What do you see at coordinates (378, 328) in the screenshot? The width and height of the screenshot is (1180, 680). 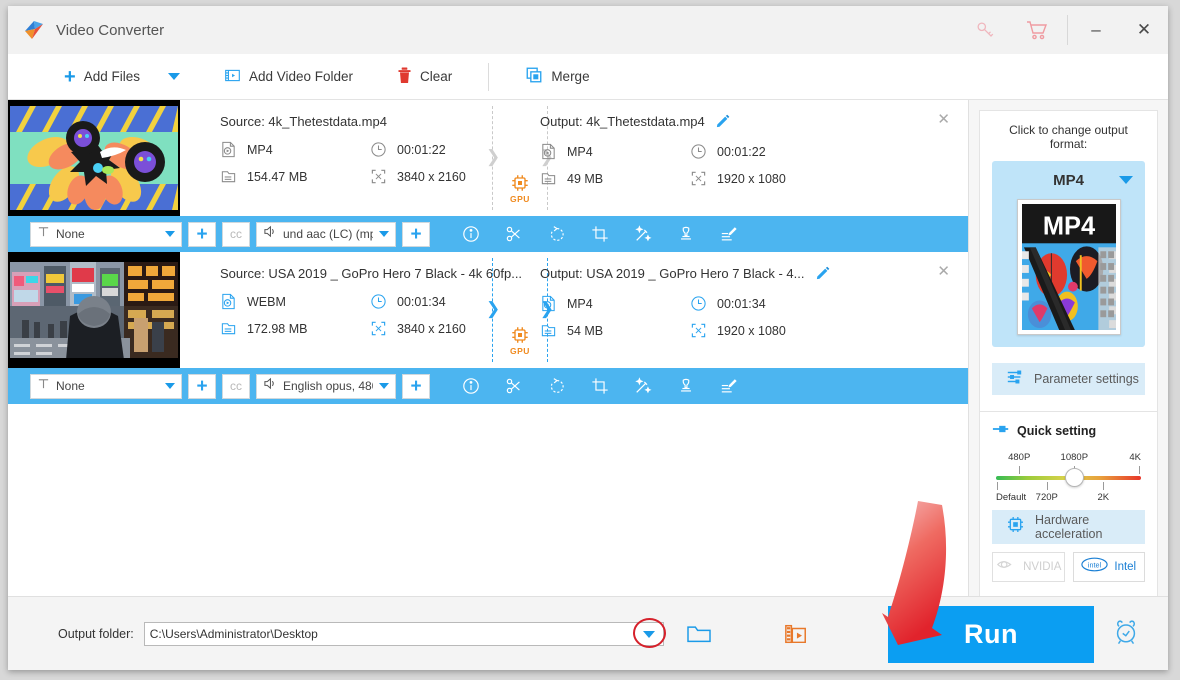 I see `resolution-icon` at bounding box center [378, 328].